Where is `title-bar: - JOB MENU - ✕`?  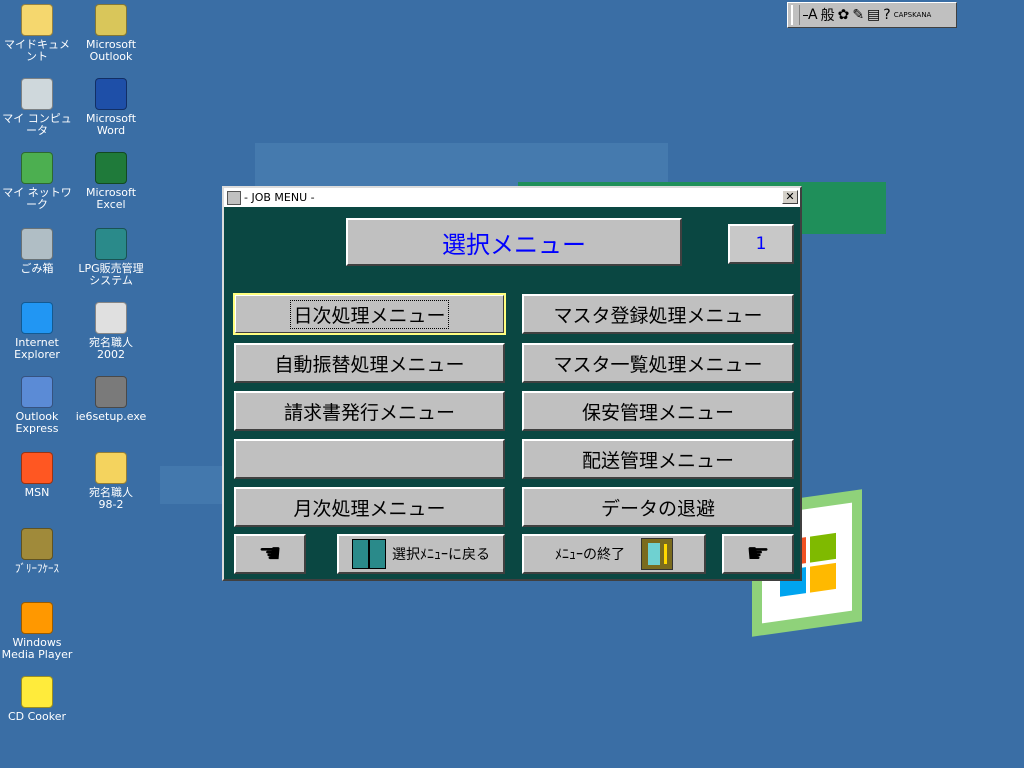
title-bar: - JOB MENU - ✕ is located at coordinates (512, 197).